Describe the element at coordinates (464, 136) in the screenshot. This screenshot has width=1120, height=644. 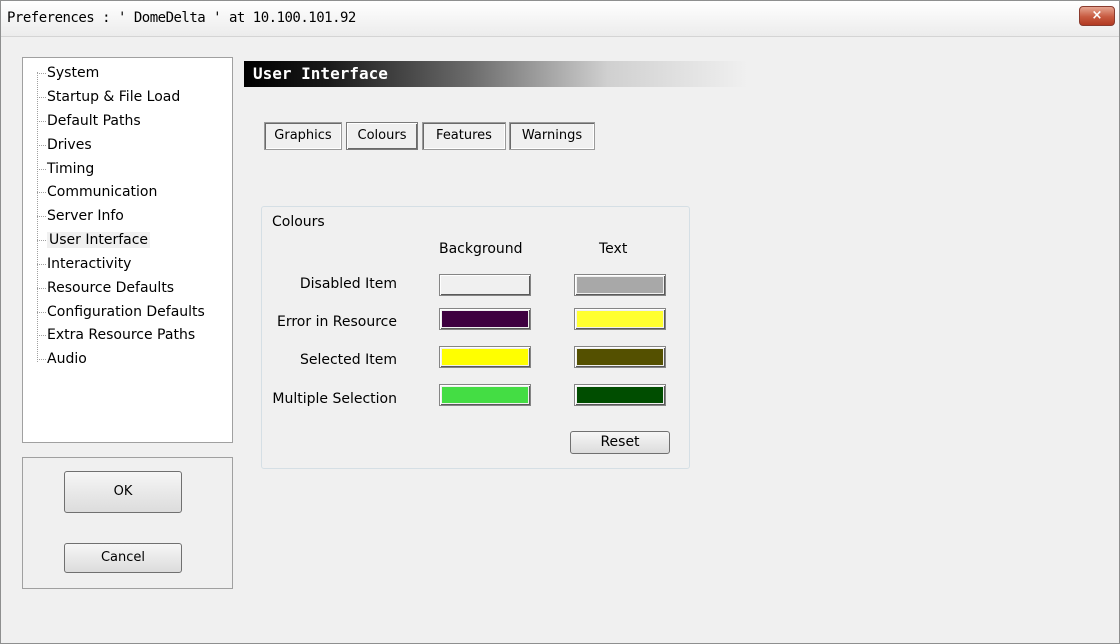
I see `tab-features: Features` at that location.